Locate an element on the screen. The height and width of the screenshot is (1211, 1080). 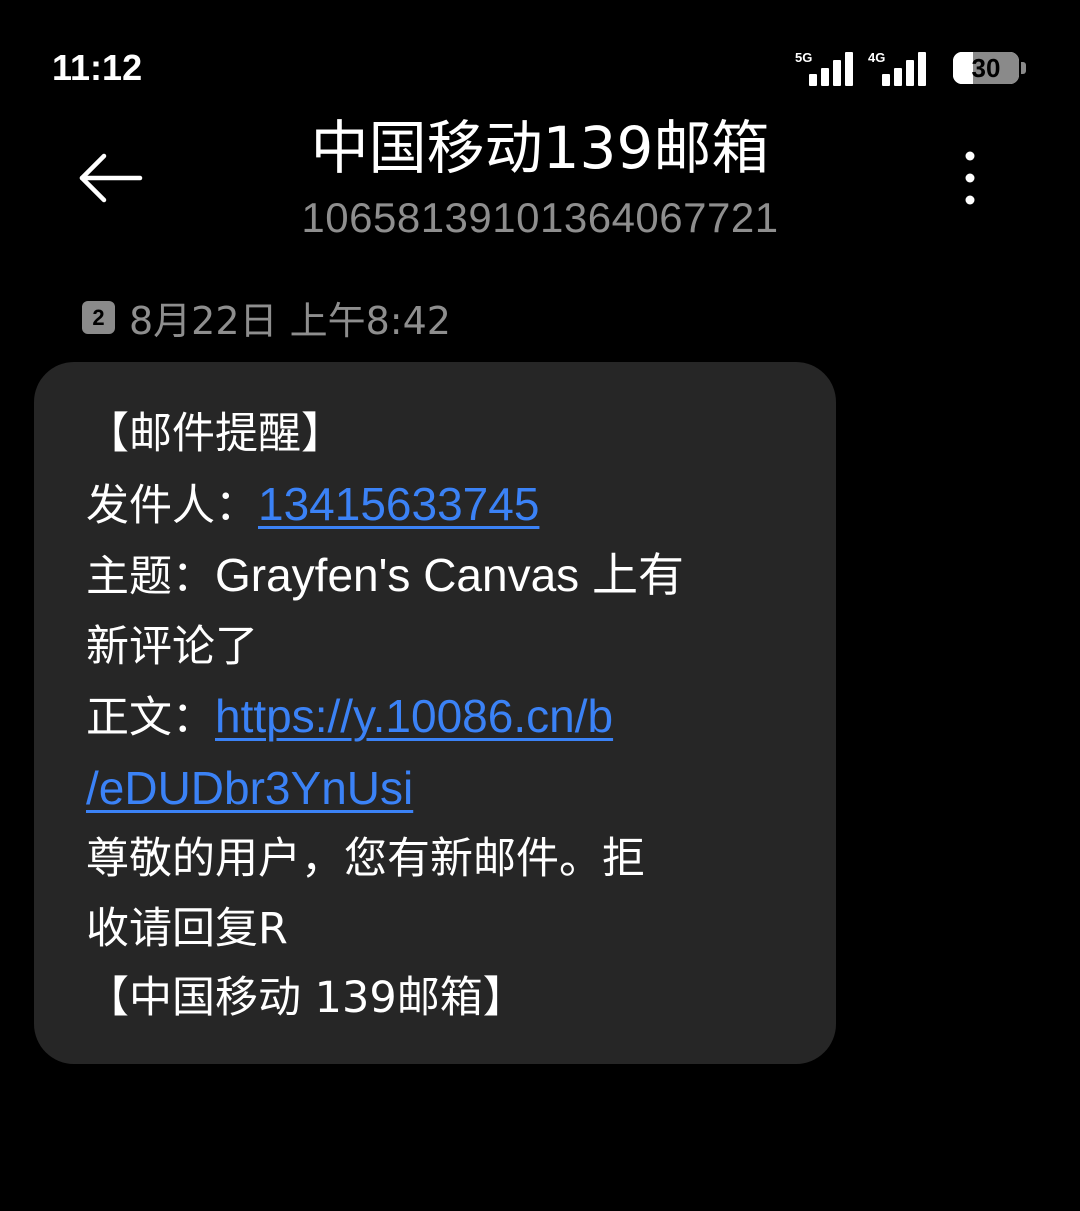
sender-line: 发件人：13415633745 is located at coordinates (426, 506).